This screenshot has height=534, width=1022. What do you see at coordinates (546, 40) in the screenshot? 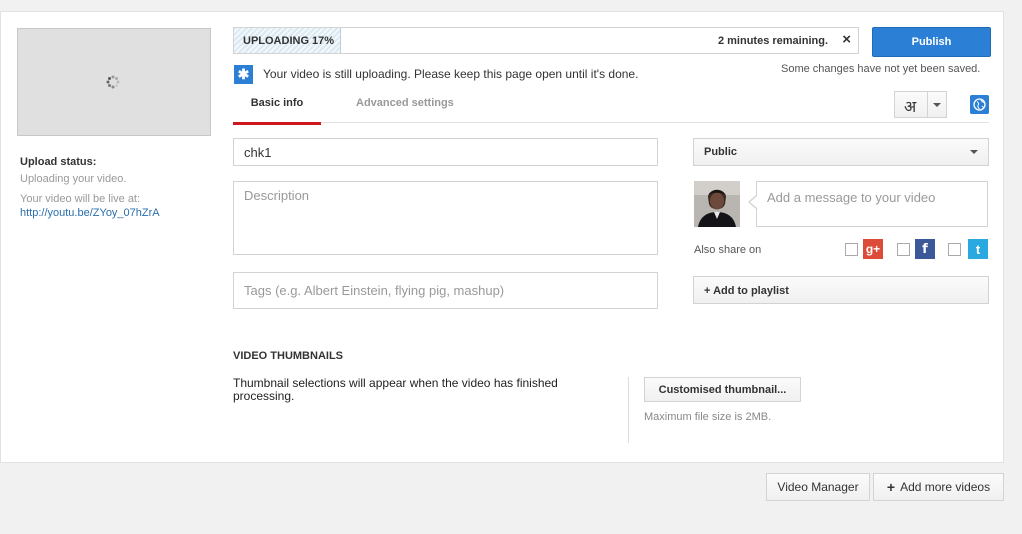
I see `upload-progress-bar: UPLOADING 17% 2 minutes remaining. ×` at bounding box center [546, 40].